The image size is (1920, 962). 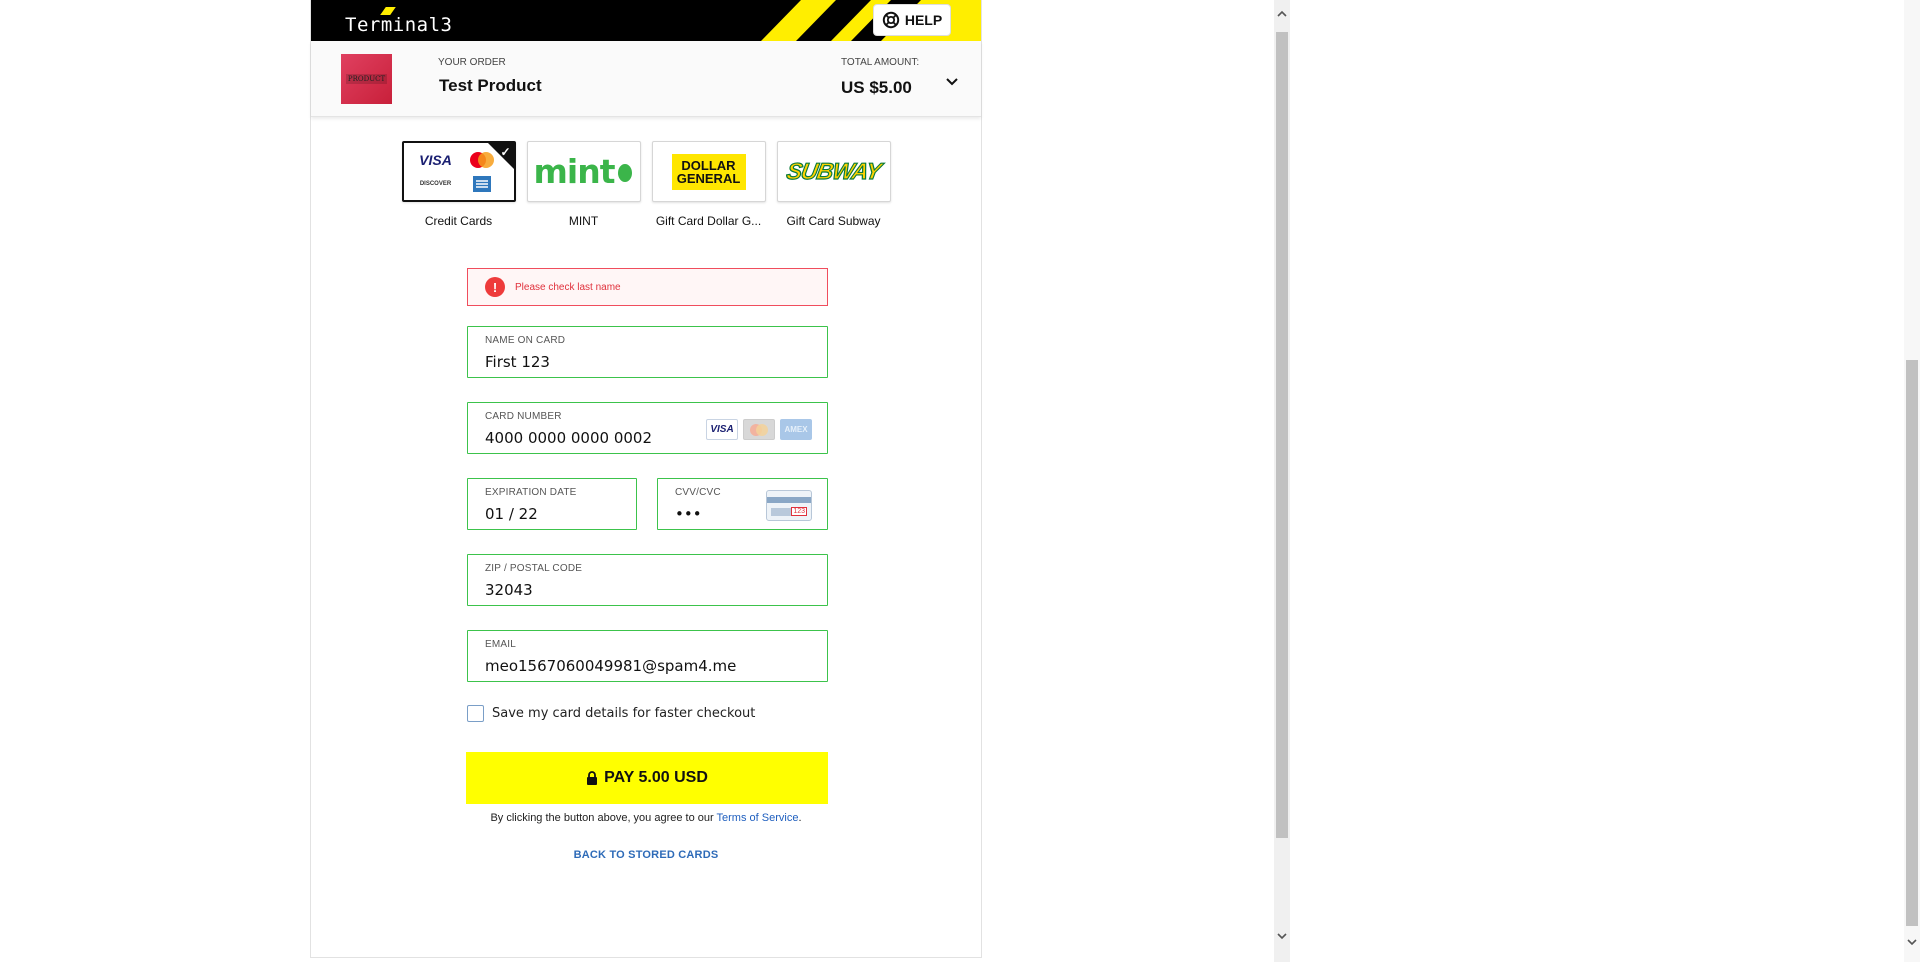 What do you see at coordinates (534, 568) in the screenshot?
I see `zip-code-label: ZIP / POSTAL CODE` at bounding box center [534, 568].